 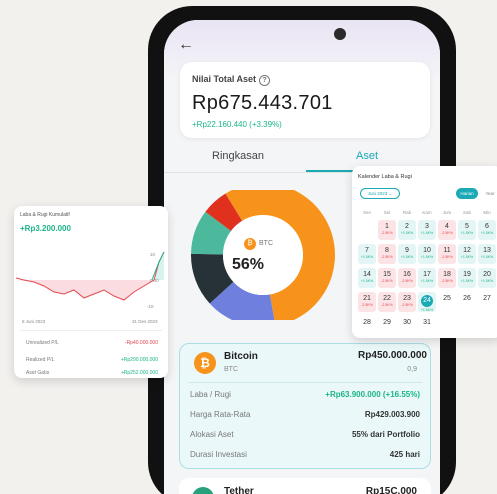 I want to click on coin-row-label: Durasi Investasi, so click(x=218, y=454).